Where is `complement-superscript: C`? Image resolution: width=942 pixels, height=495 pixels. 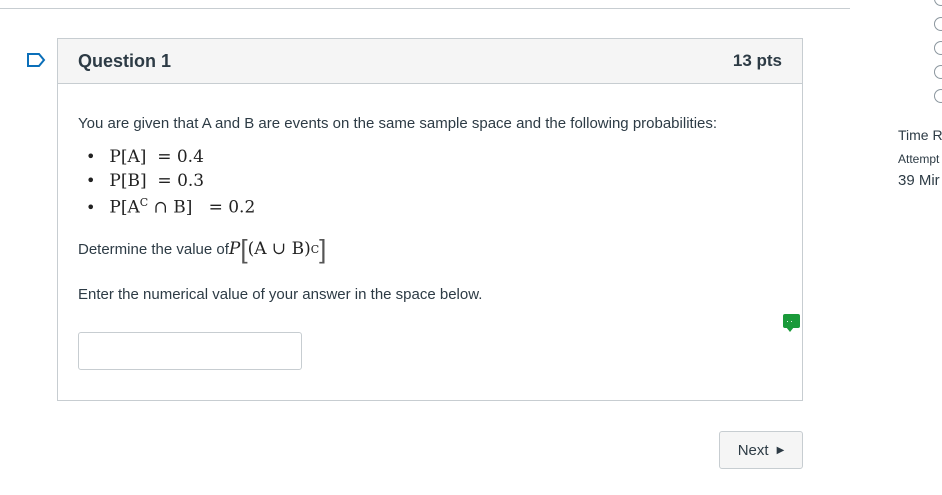 complement-superscript: C is located at coordinates (144, 202).